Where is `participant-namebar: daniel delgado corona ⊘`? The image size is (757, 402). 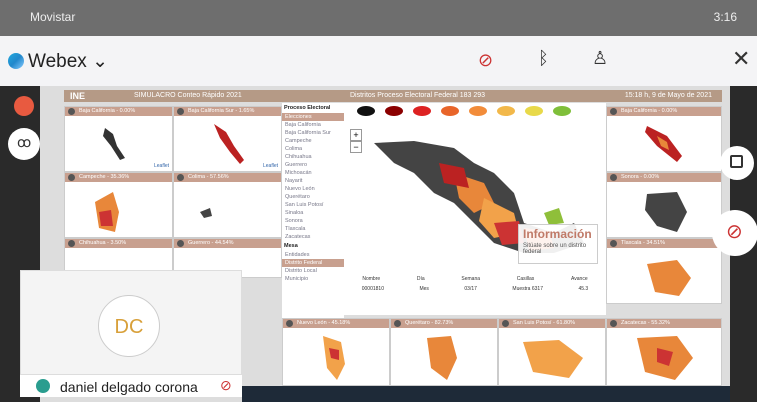 participant-namebar: daniel delgado corona ⊘ is located at coordinates (131, 386).